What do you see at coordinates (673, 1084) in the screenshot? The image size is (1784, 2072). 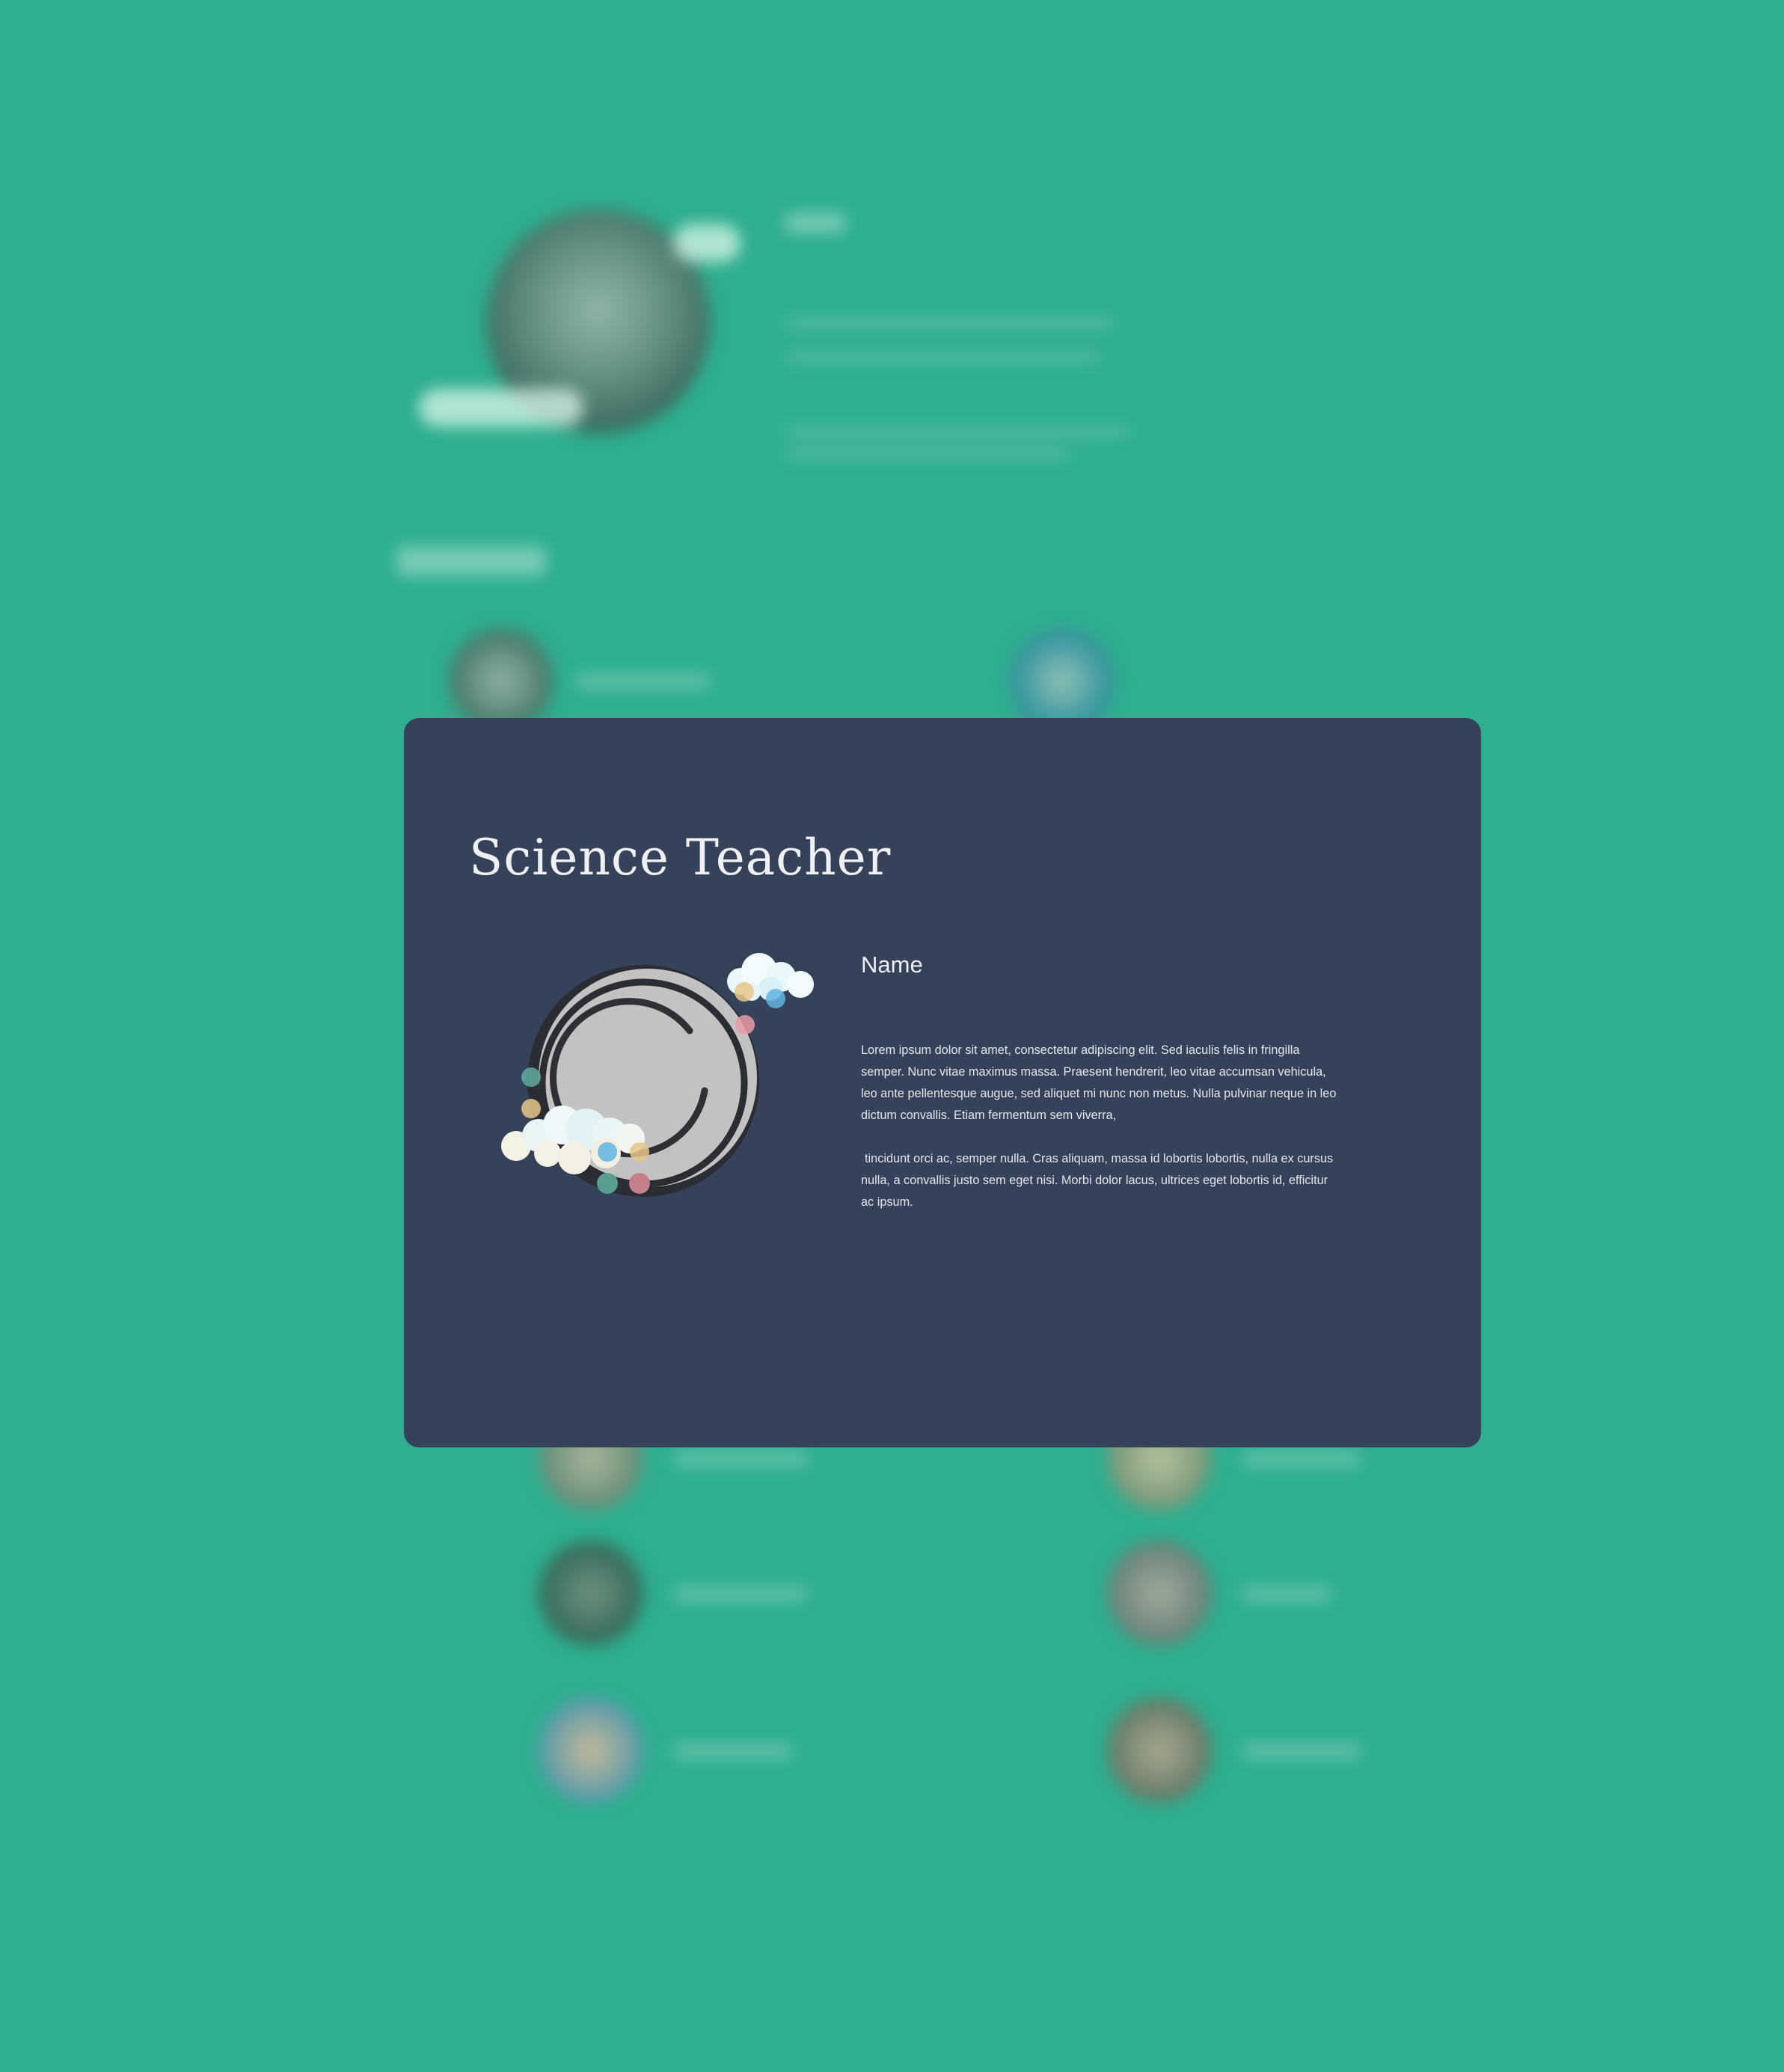 I see `portrait-placeholder-icon` at bounding box center [673, 1084].